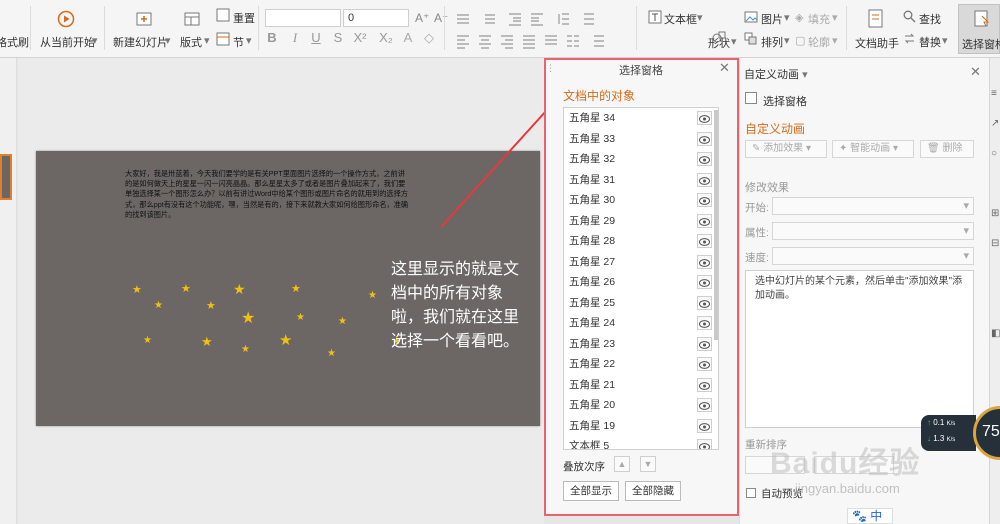 The width and height of the screenshot is (1000, 524). Describe the element at coordinates (507, 41) in the screenshot. I see `align-right-icon` at that location.